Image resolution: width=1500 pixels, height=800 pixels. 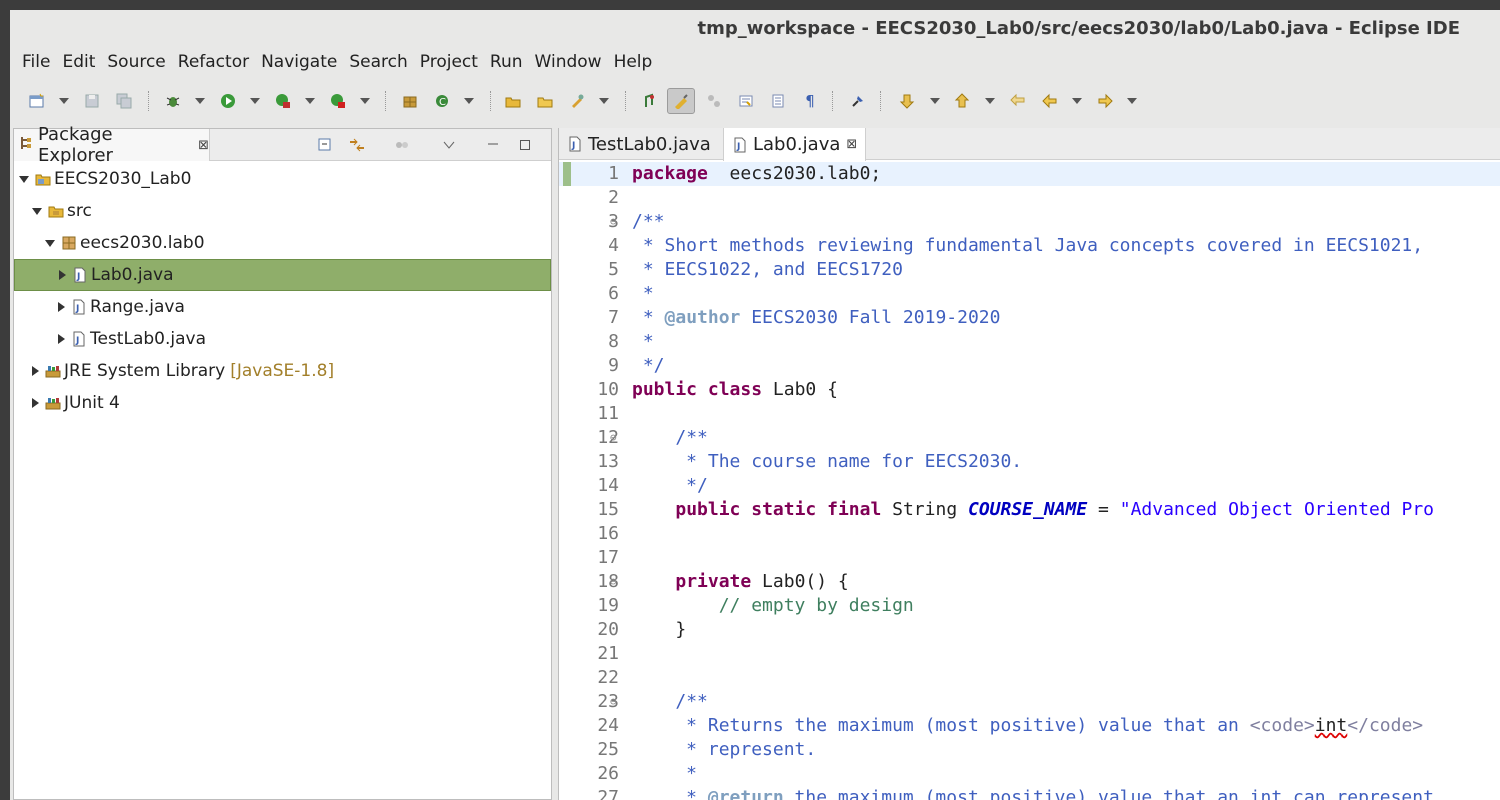 What do you see at coordinates (545, 101) in the screenshot?
I see `open-task-icon` at bounding box center [545, 101].